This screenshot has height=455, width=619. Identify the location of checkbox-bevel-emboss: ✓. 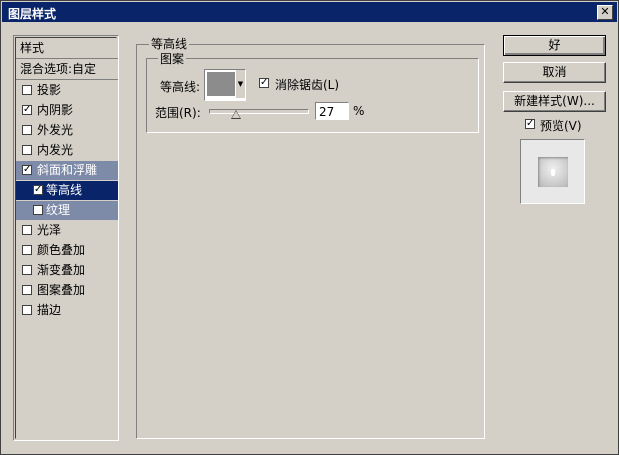
(27, 170).